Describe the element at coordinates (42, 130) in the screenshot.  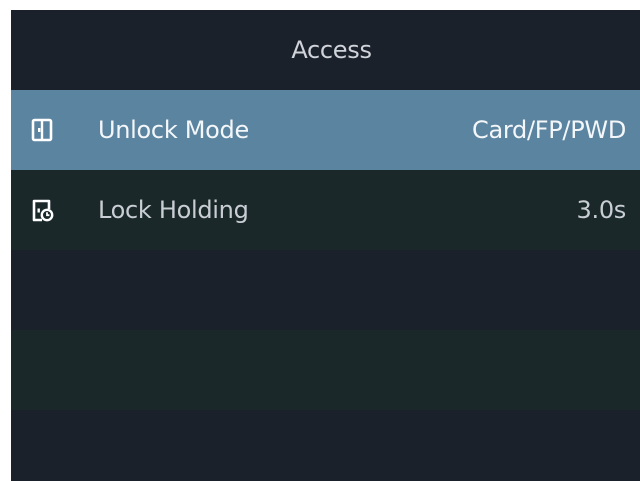
I see `door-icon` at that location.